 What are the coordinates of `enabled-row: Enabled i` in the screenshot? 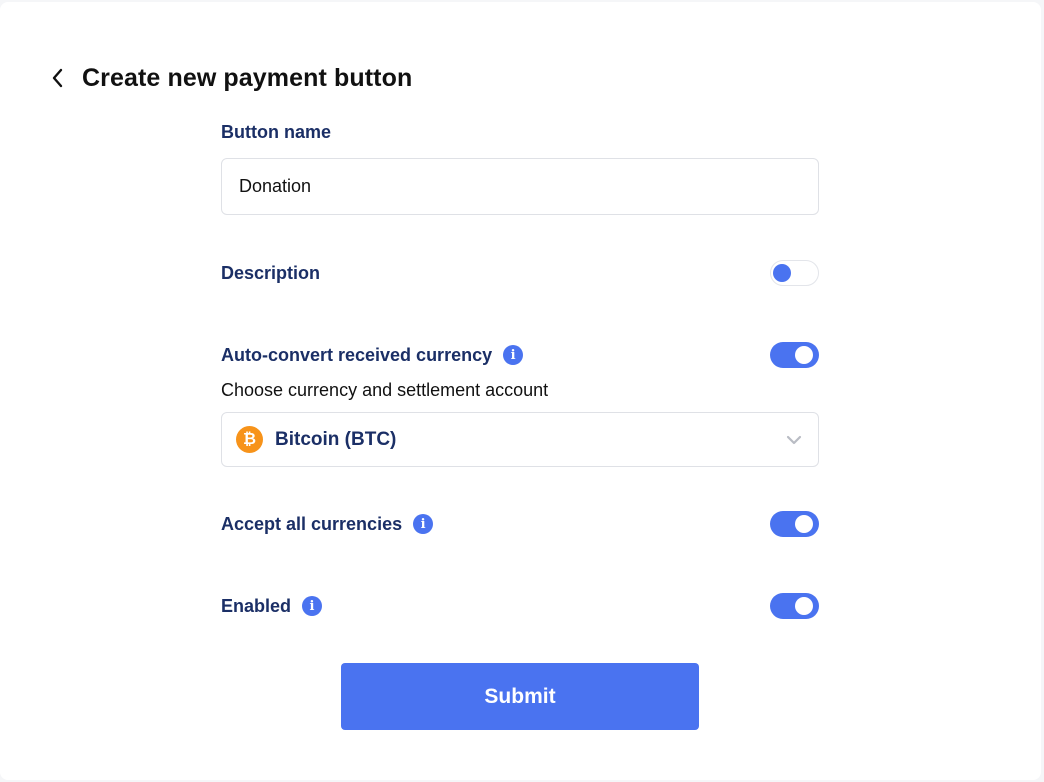 It's located at (520, 606).